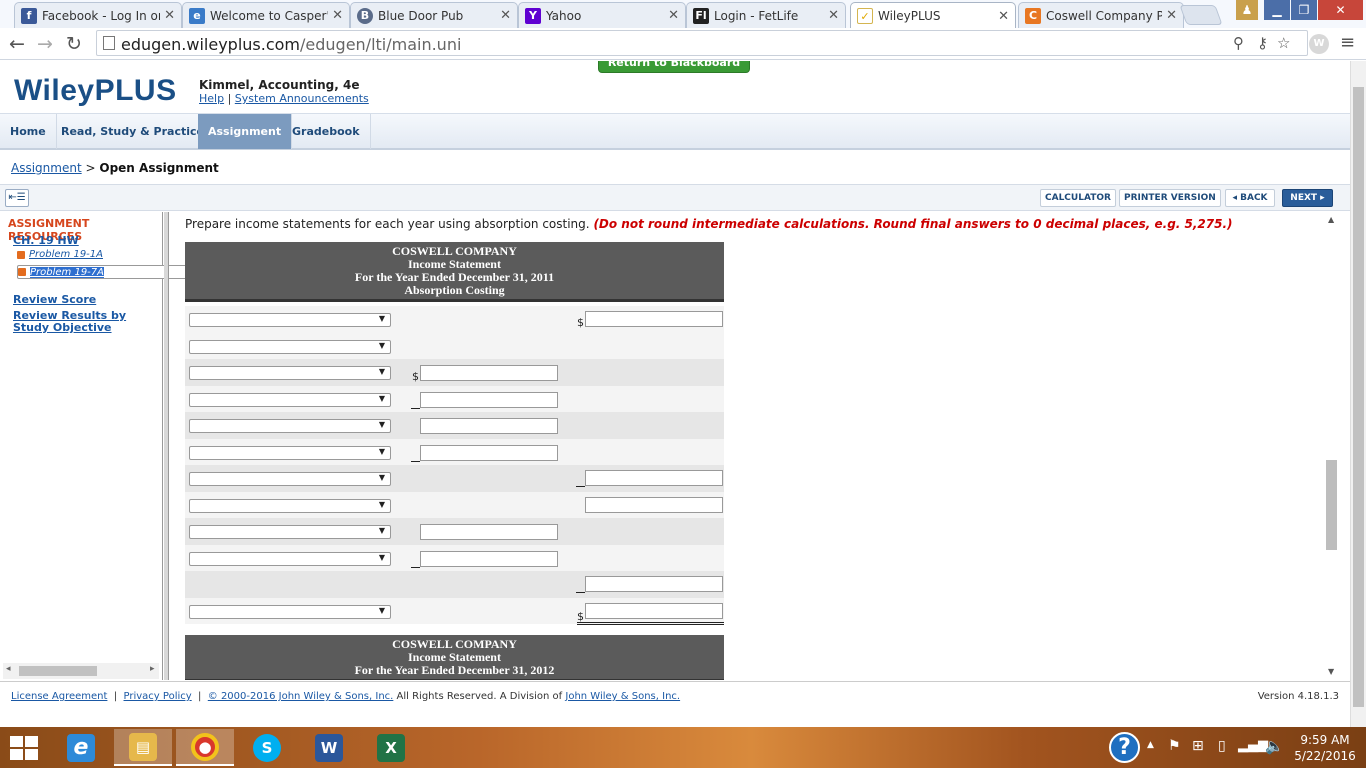 The height and width of the screenshot is (768, 1366). What do you see at coordinates (46, 240) in the screenshot?
I see `chapter-link: CH. 19 HW` at bounding box center [46, 240].